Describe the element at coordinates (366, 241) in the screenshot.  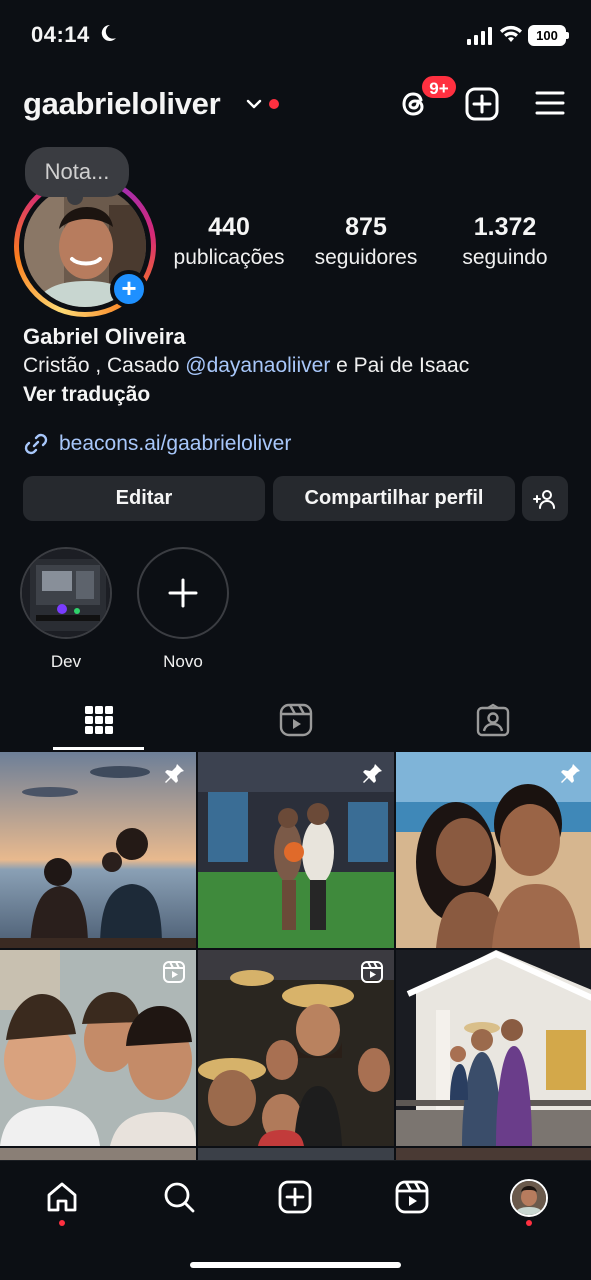
I see `stat-followers: 875 seguidores` at that location.